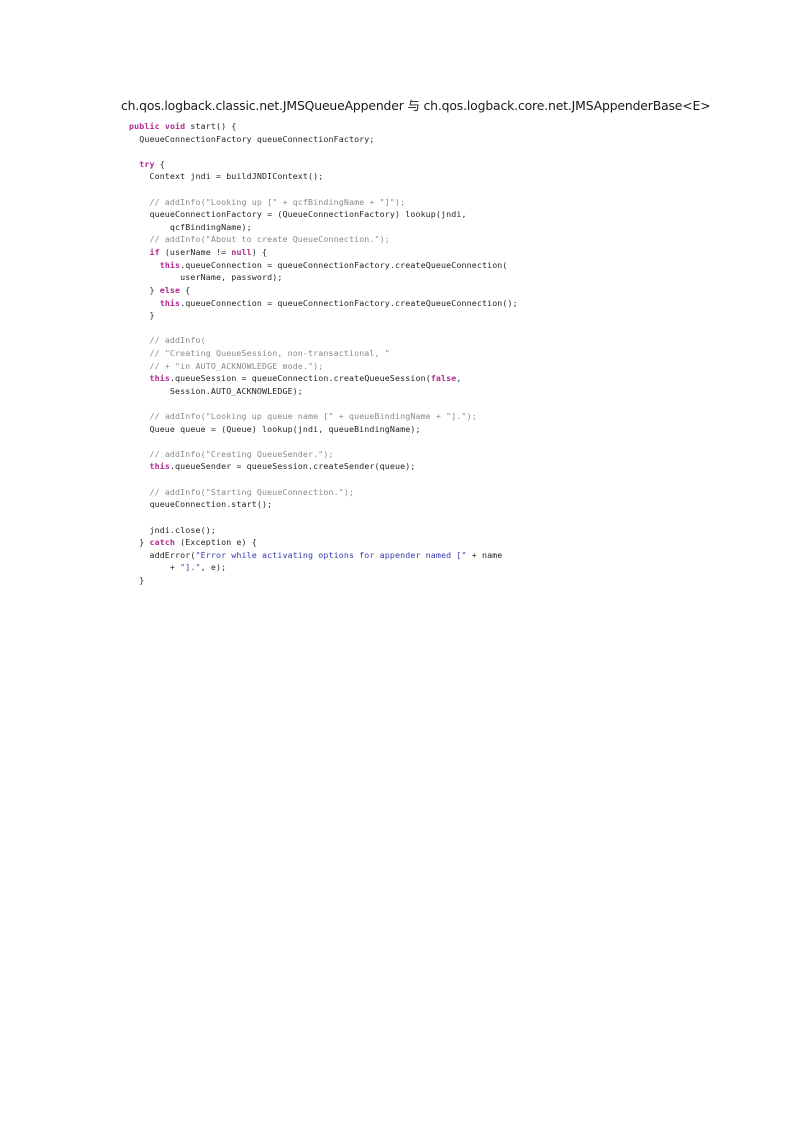 Image resolution: width=800 pixels, height=1132 pixels. Describe the element at coordinates (190, 226) in the screenshot. I see `code-line: qcfBindingName);` at that location.